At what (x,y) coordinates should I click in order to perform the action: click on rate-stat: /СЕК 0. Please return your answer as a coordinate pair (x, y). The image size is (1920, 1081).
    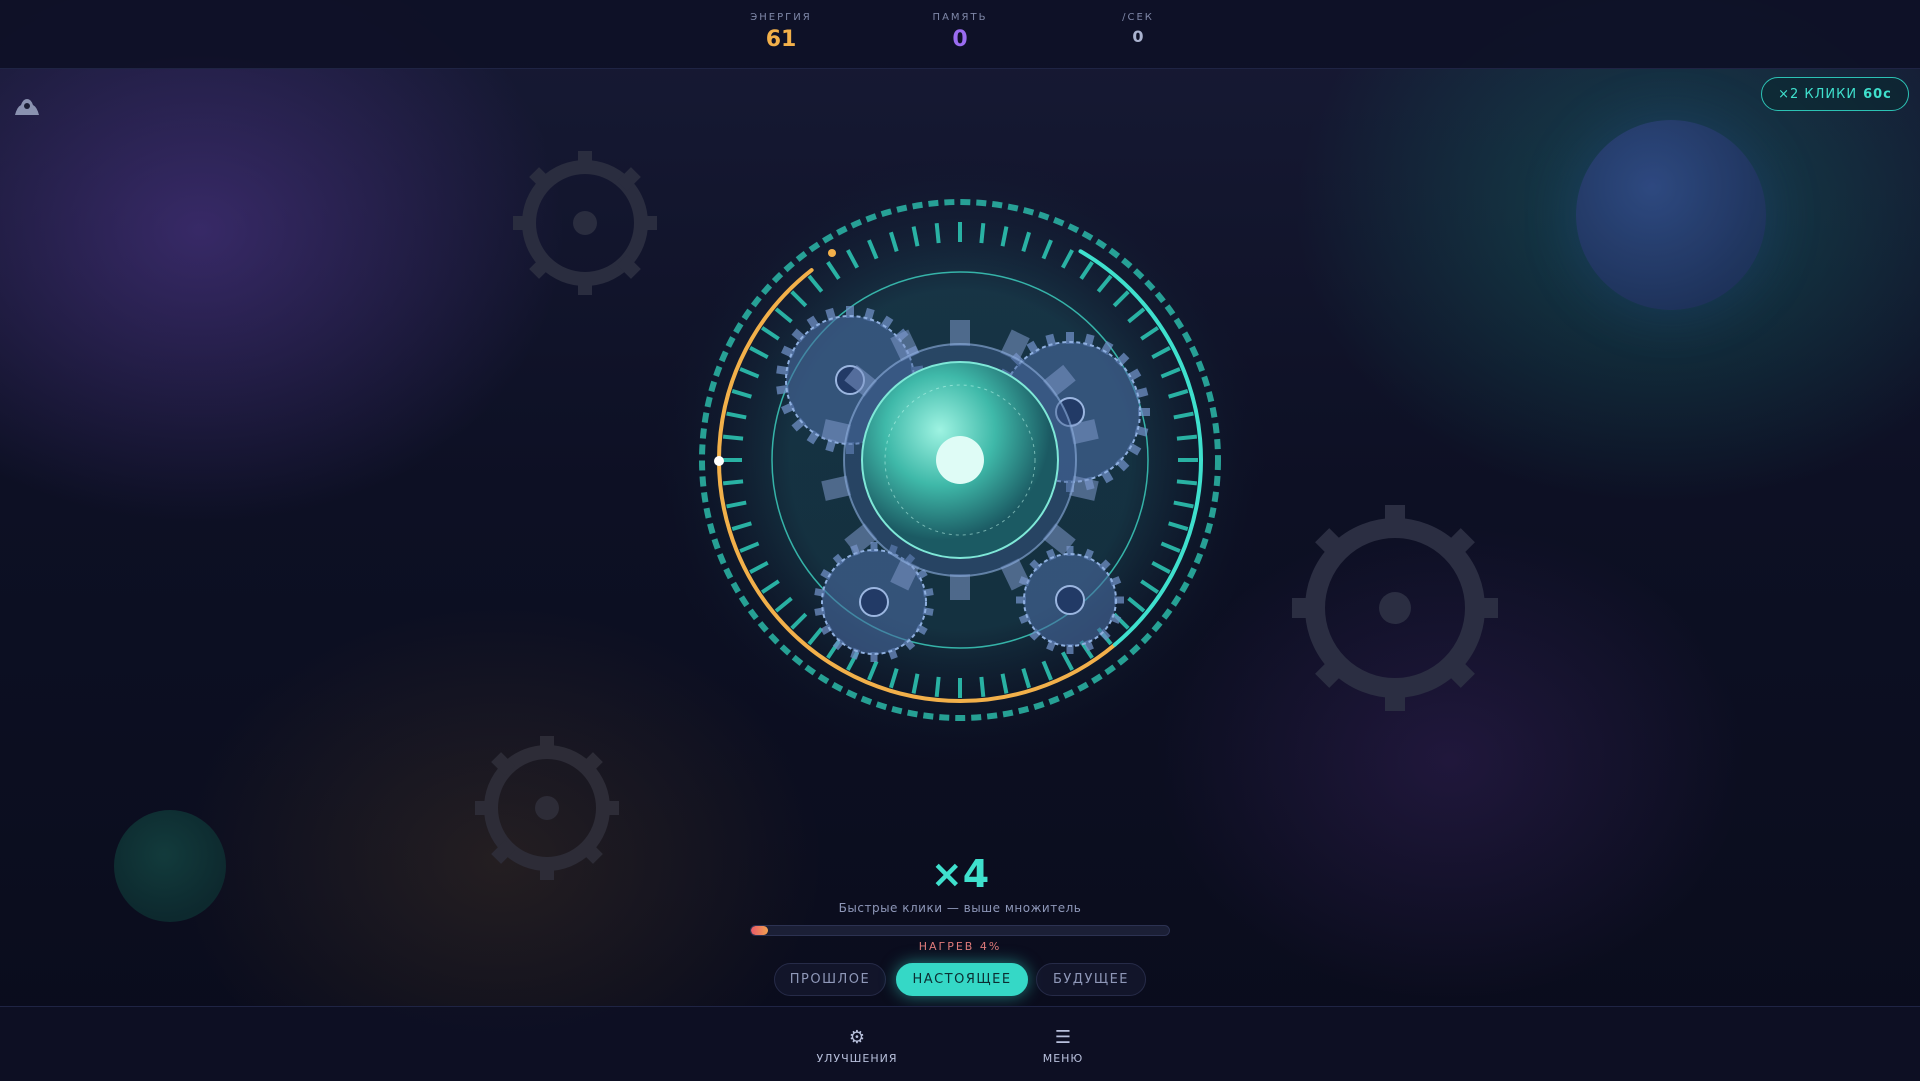
    Looking at the image, I should click on (1138, 29).